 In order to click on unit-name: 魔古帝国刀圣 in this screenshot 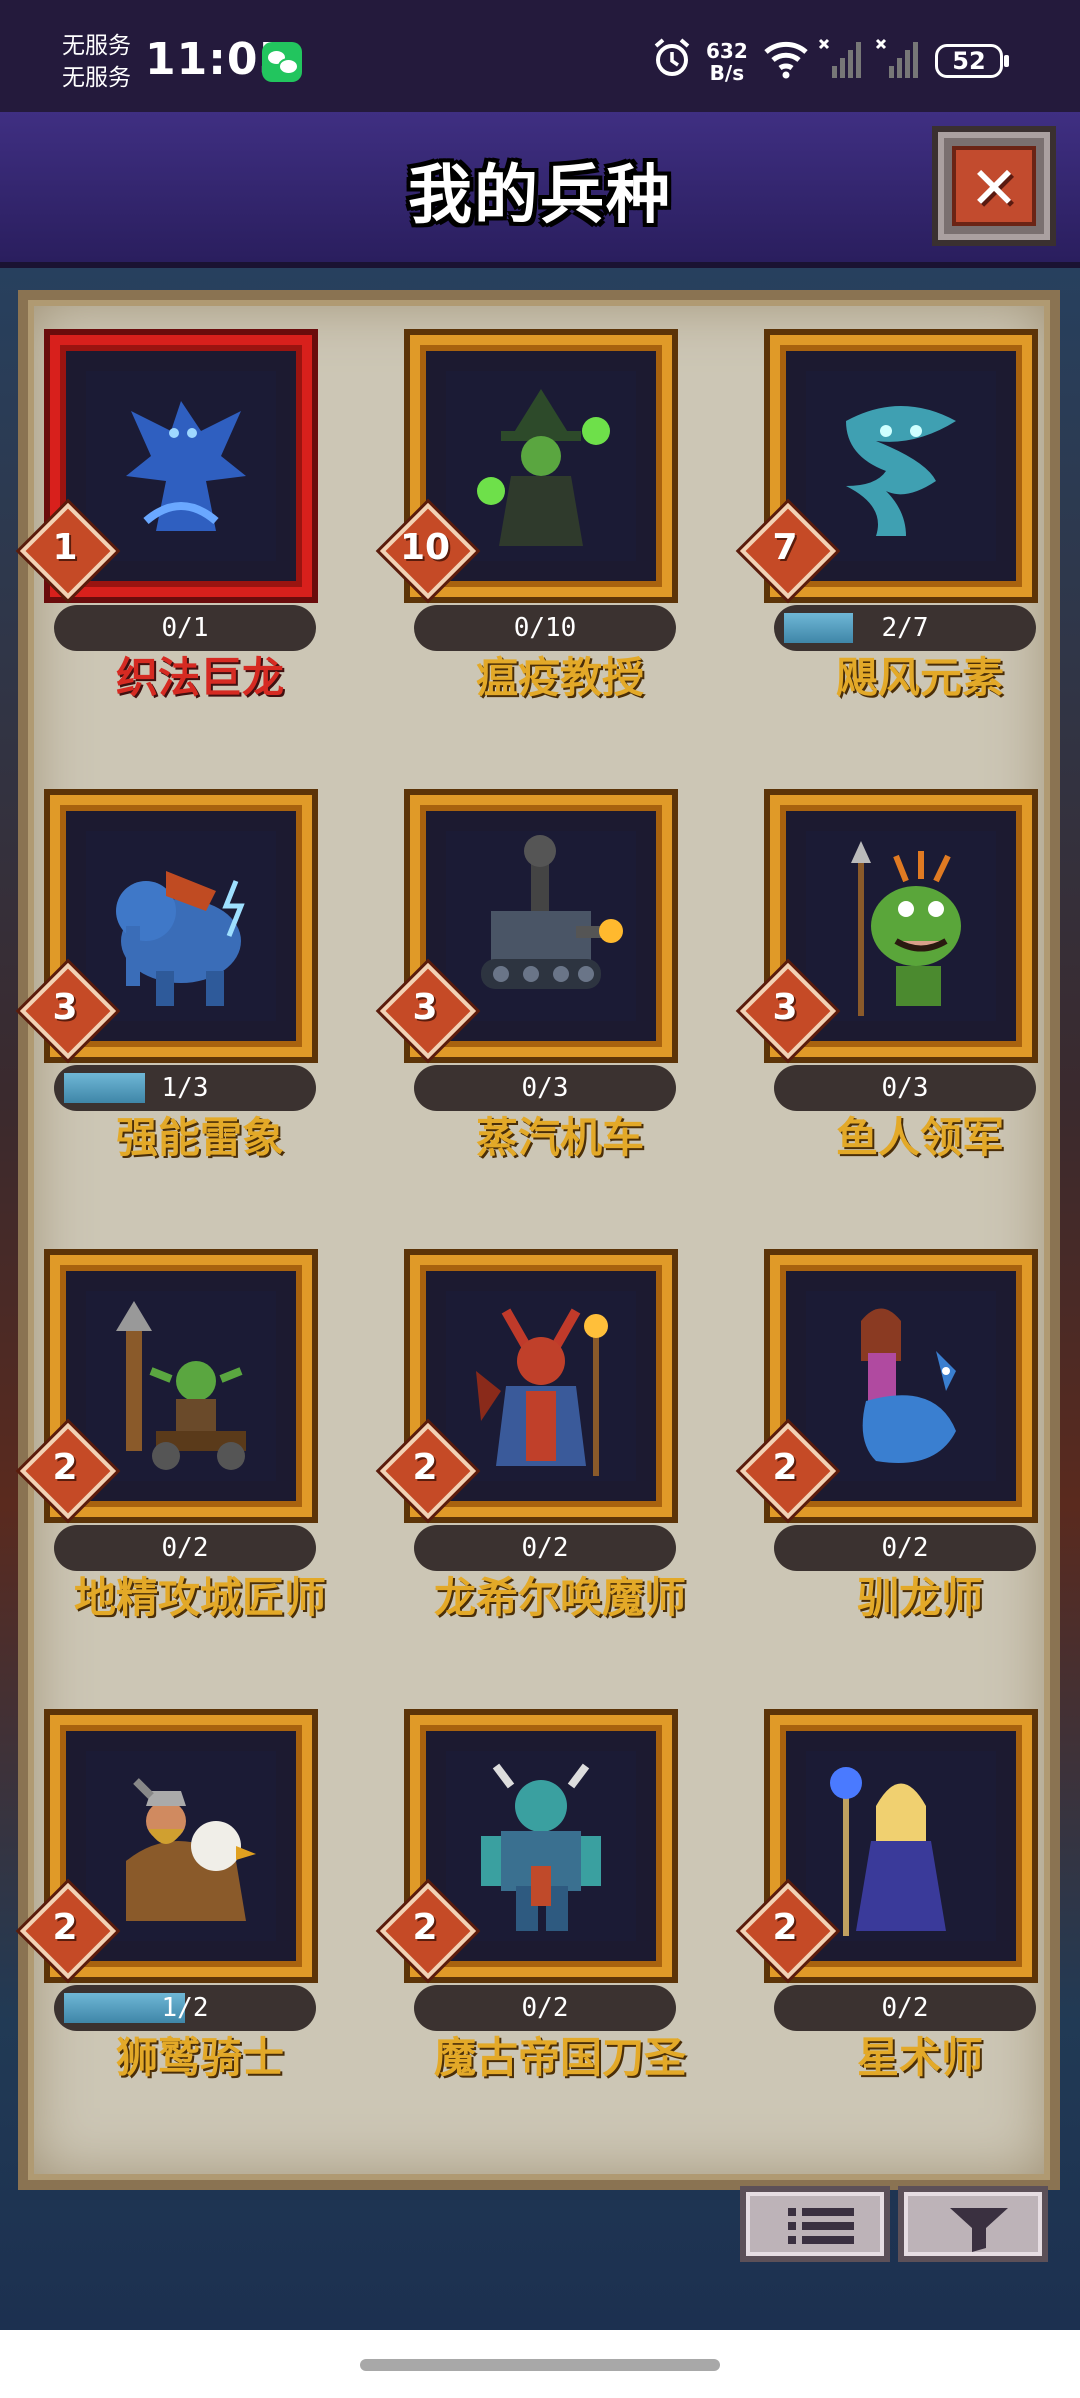, I will do `click(559, 2057)`.